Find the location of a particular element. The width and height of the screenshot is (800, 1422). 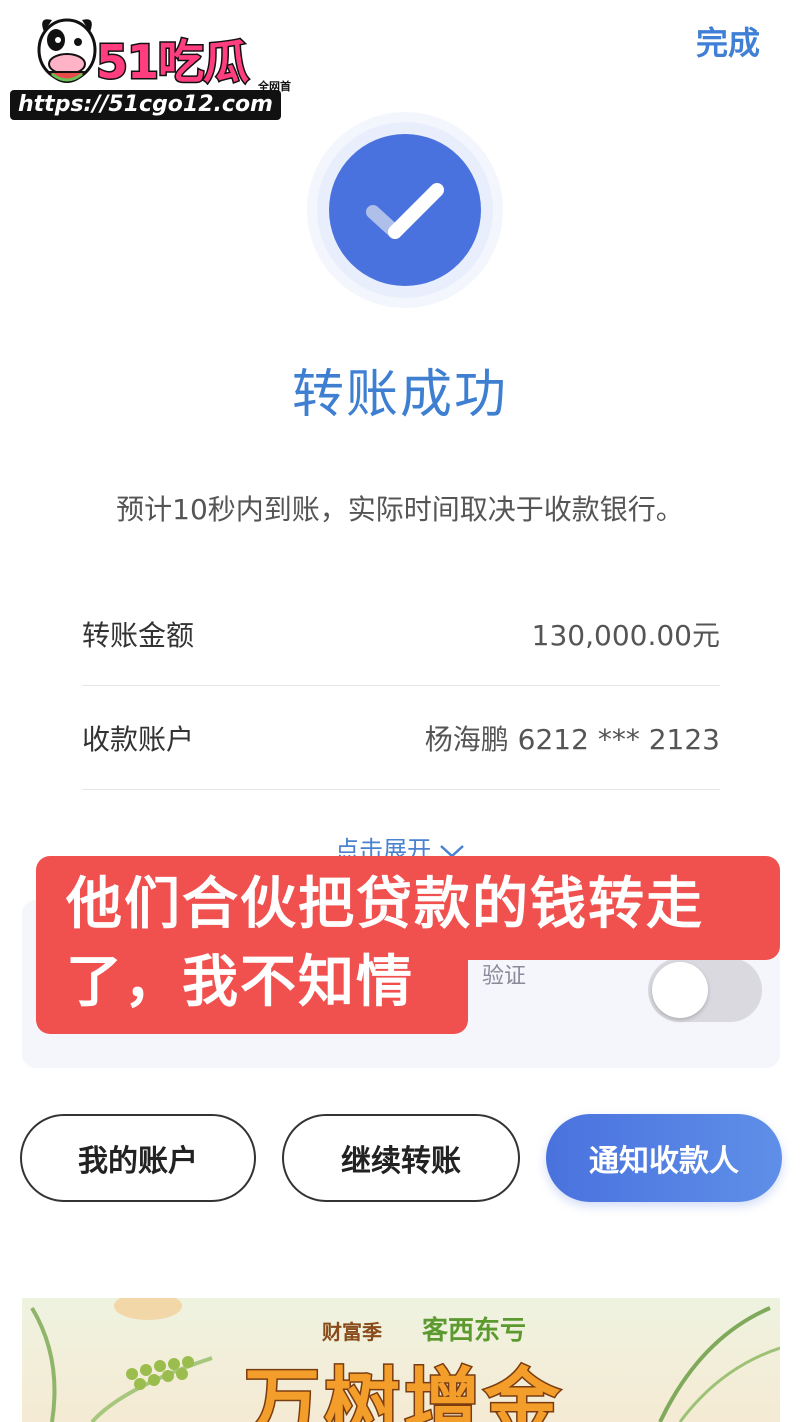

detail-label: 转账金额 is located at coordinates (138, 635).